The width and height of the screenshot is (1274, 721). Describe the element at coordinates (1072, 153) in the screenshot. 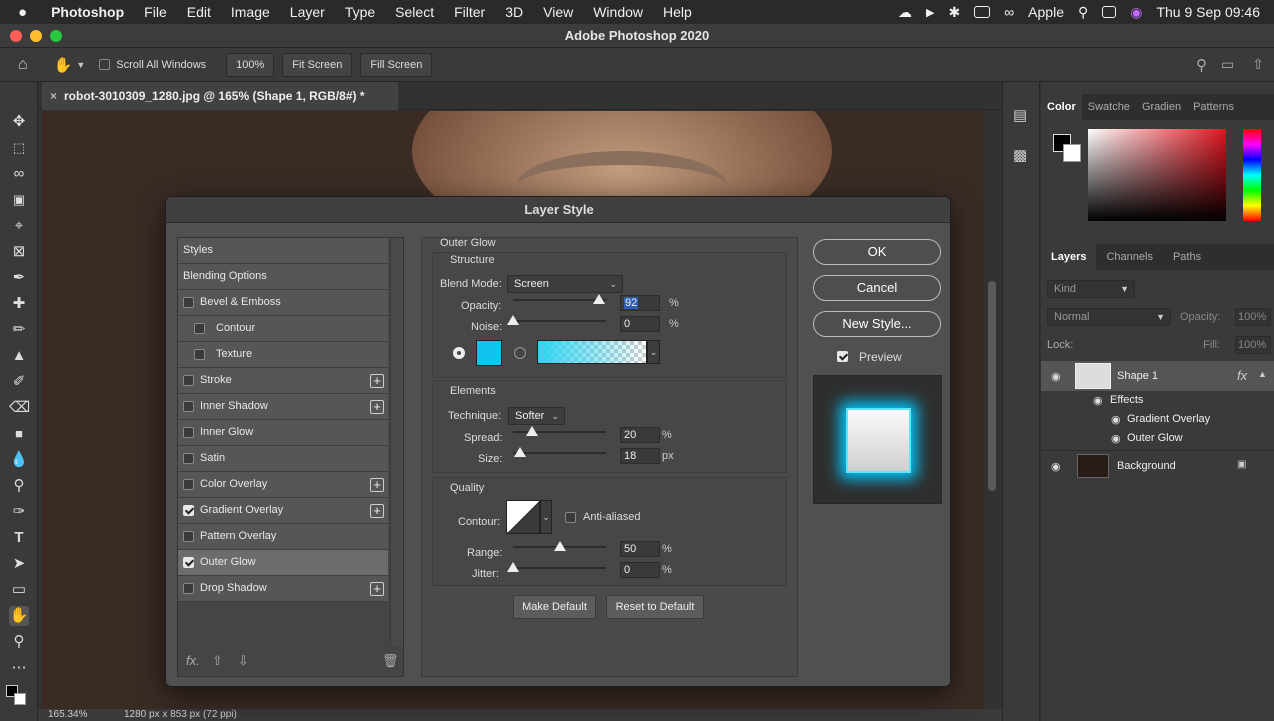

I see `color-background-swatch` at that location.